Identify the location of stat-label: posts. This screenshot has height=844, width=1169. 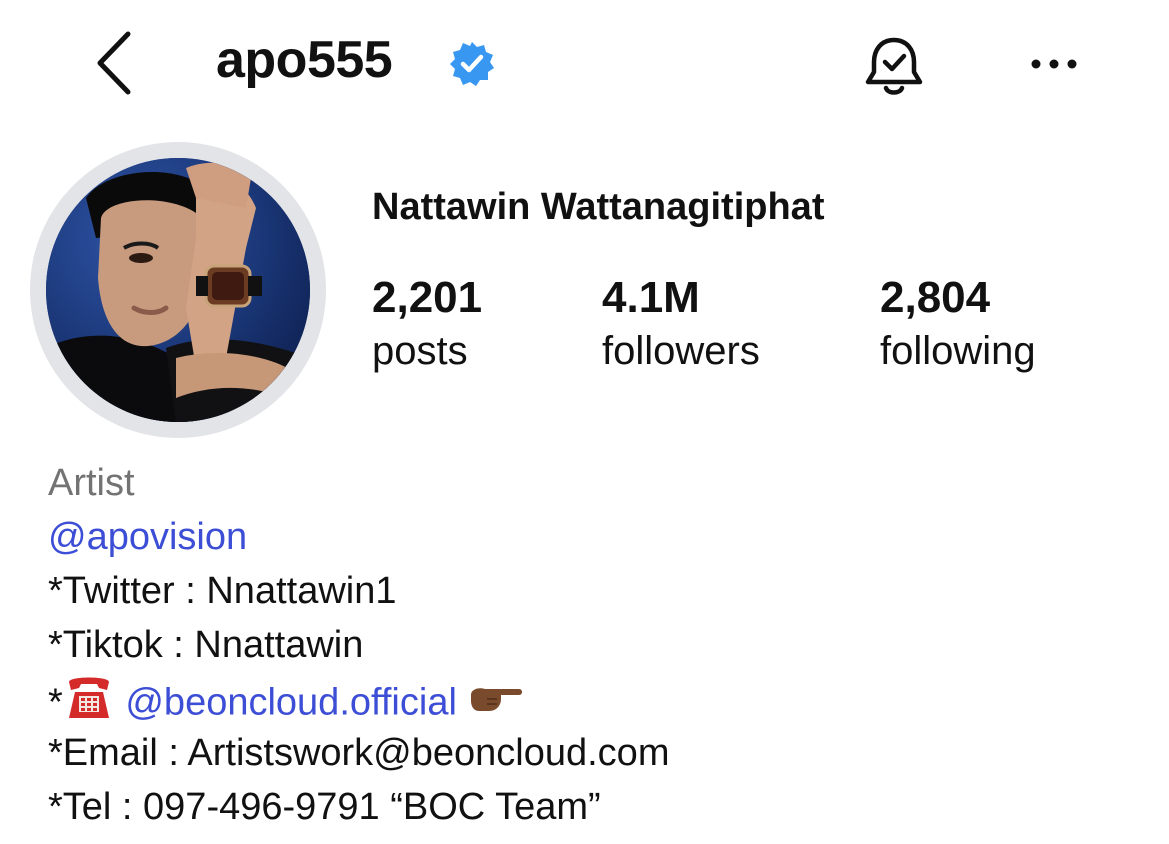
(420, 351).